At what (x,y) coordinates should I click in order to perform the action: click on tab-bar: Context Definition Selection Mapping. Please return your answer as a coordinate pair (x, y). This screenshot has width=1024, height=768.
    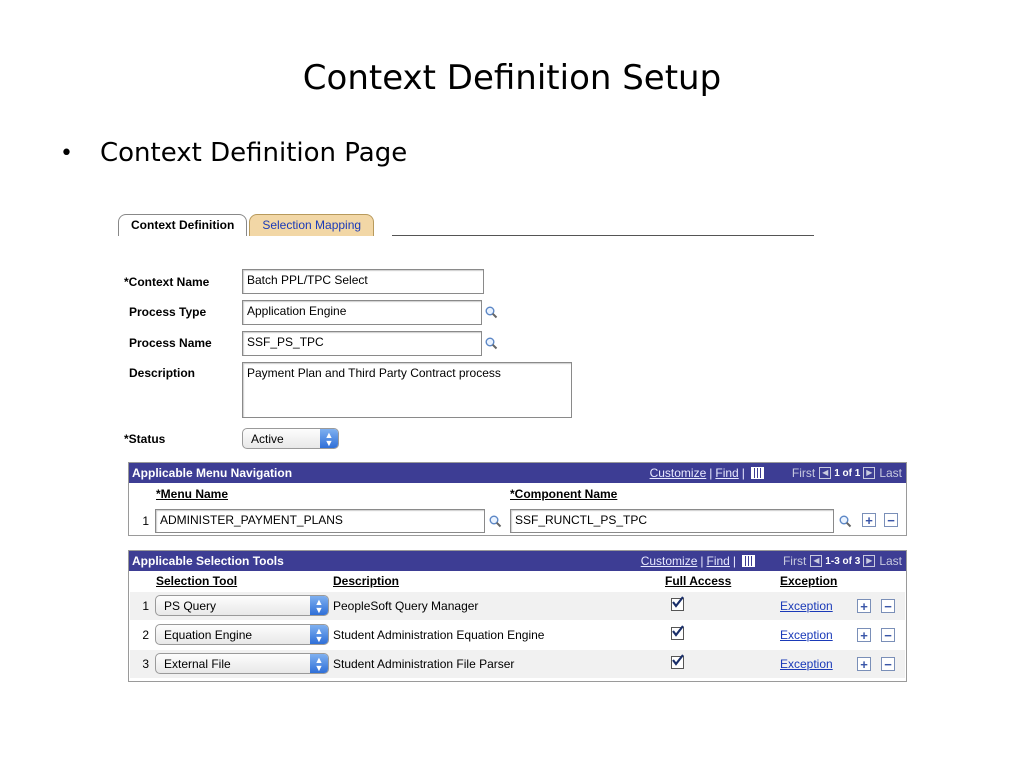
    Looking at the image, I should click on (247, 225).